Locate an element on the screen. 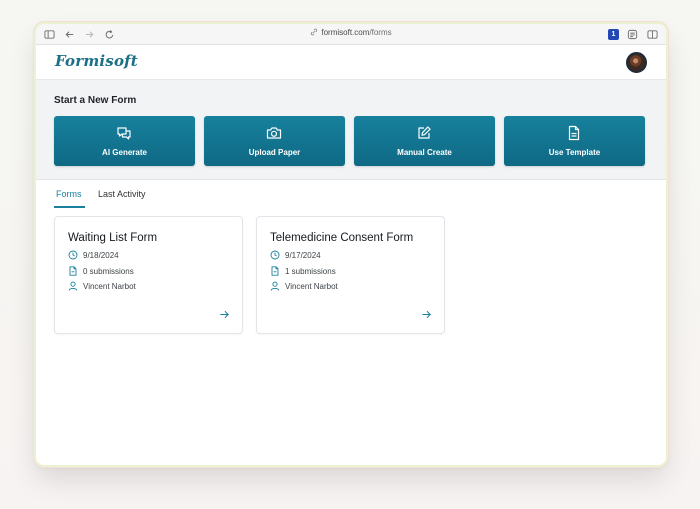 This screenshot has height=509, width=700. form-date: 9/18/2024 is located at coordinates (93, 255).